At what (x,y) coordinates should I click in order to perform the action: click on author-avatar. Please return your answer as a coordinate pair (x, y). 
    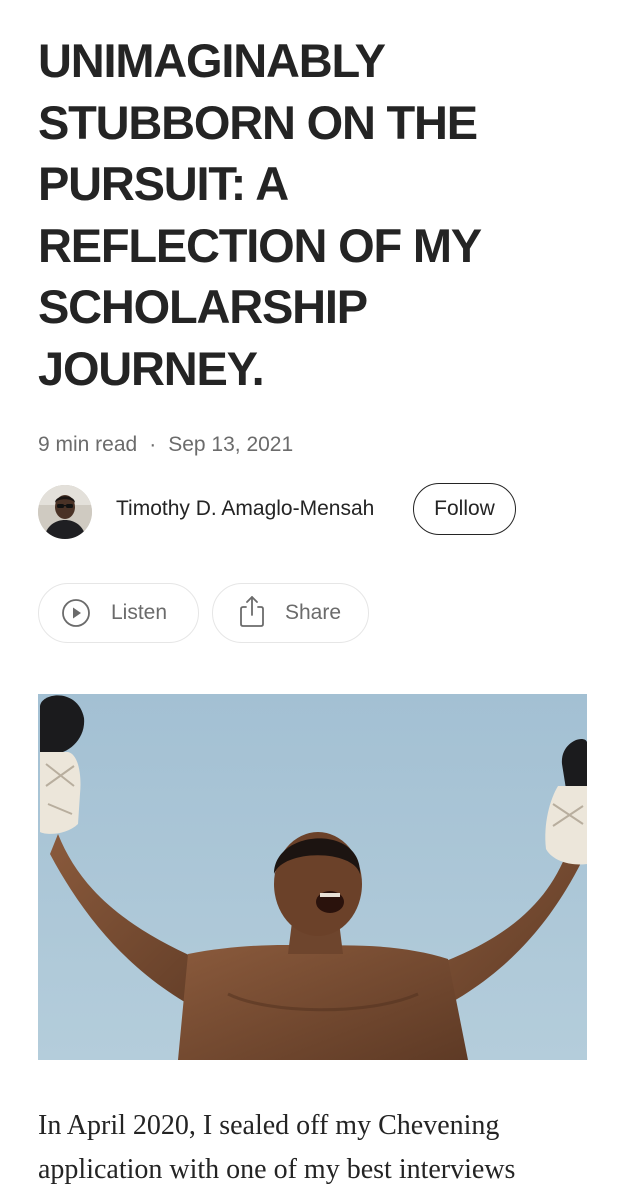
    Looking at the image, I should click on (65, 512).